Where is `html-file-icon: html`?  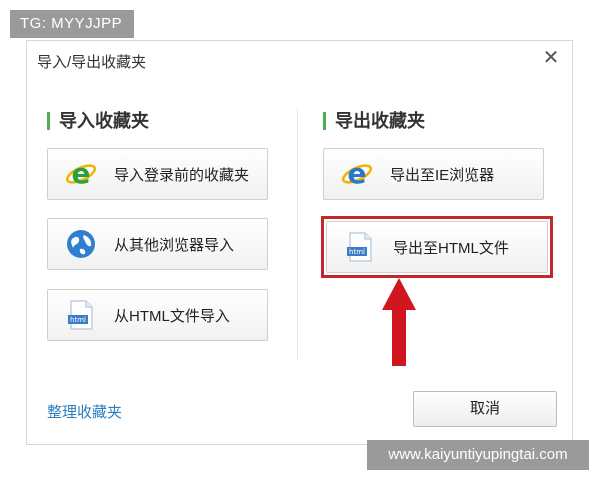
html-file-icon: html is located at coordinates (81, 315).